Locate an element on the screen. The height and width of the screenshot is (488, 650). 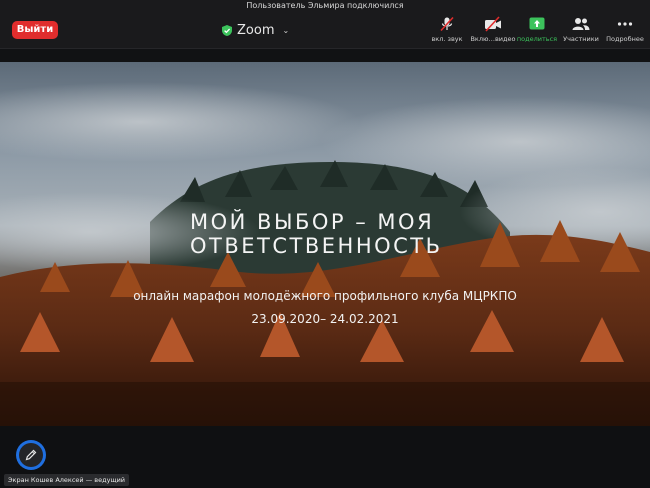
slide-title-line2: ОТВЕТСТВЕННОСТЬ is located at coordinates (316, 246).